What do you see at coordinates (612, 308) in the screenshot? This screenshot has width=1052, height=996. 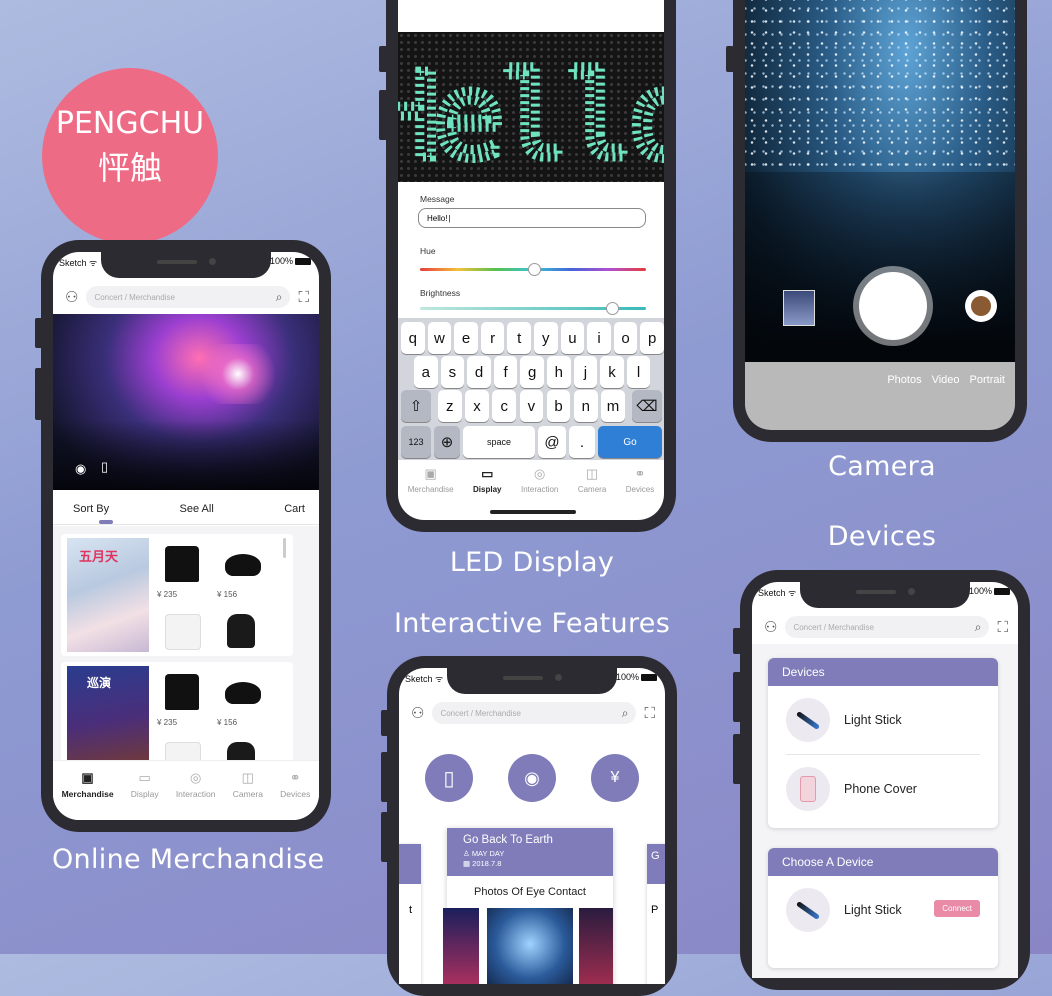 I see `brightness-slider-thumb` at bounding box center [612, 308].